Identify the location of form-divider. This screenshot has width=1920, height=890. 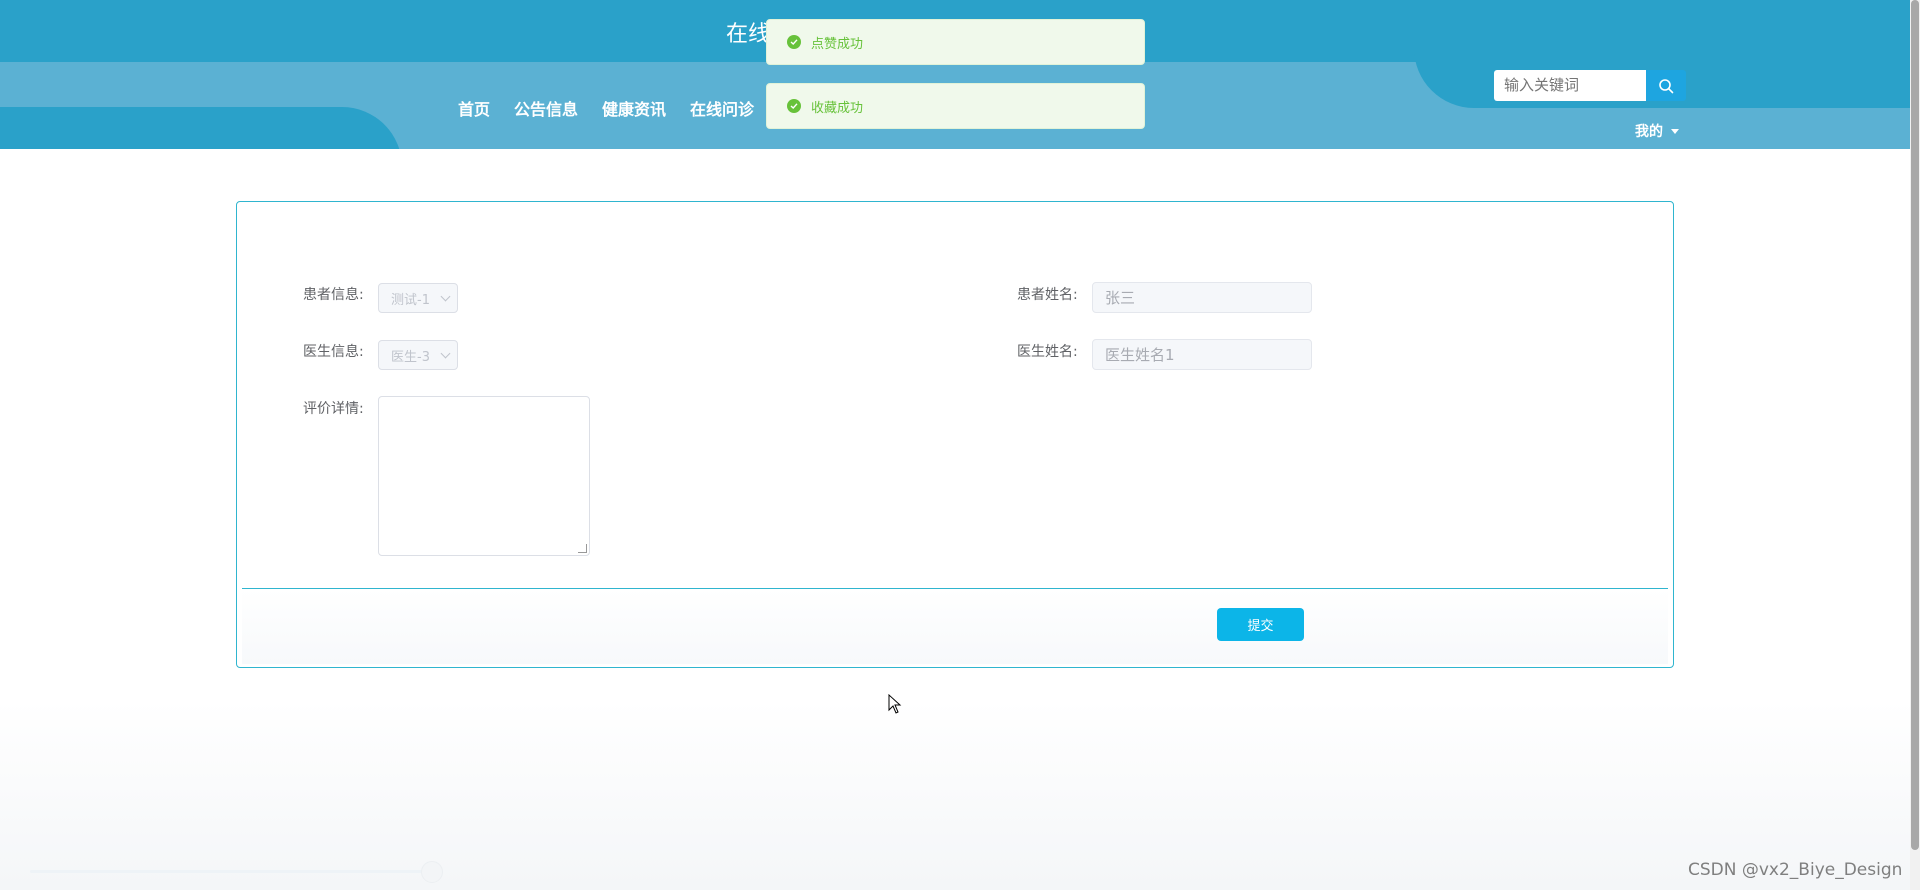
(955, 588).